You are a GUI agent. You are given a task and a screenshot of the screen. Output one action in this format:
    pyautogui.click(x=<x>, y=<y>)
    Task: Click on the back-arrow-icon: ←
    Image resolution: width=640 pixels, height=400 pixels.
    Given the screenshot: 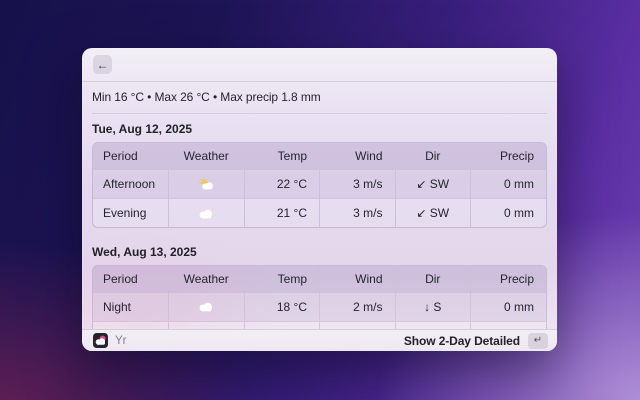 What is the action you would take?
    pyautogui.click(x=102, y=64)
    